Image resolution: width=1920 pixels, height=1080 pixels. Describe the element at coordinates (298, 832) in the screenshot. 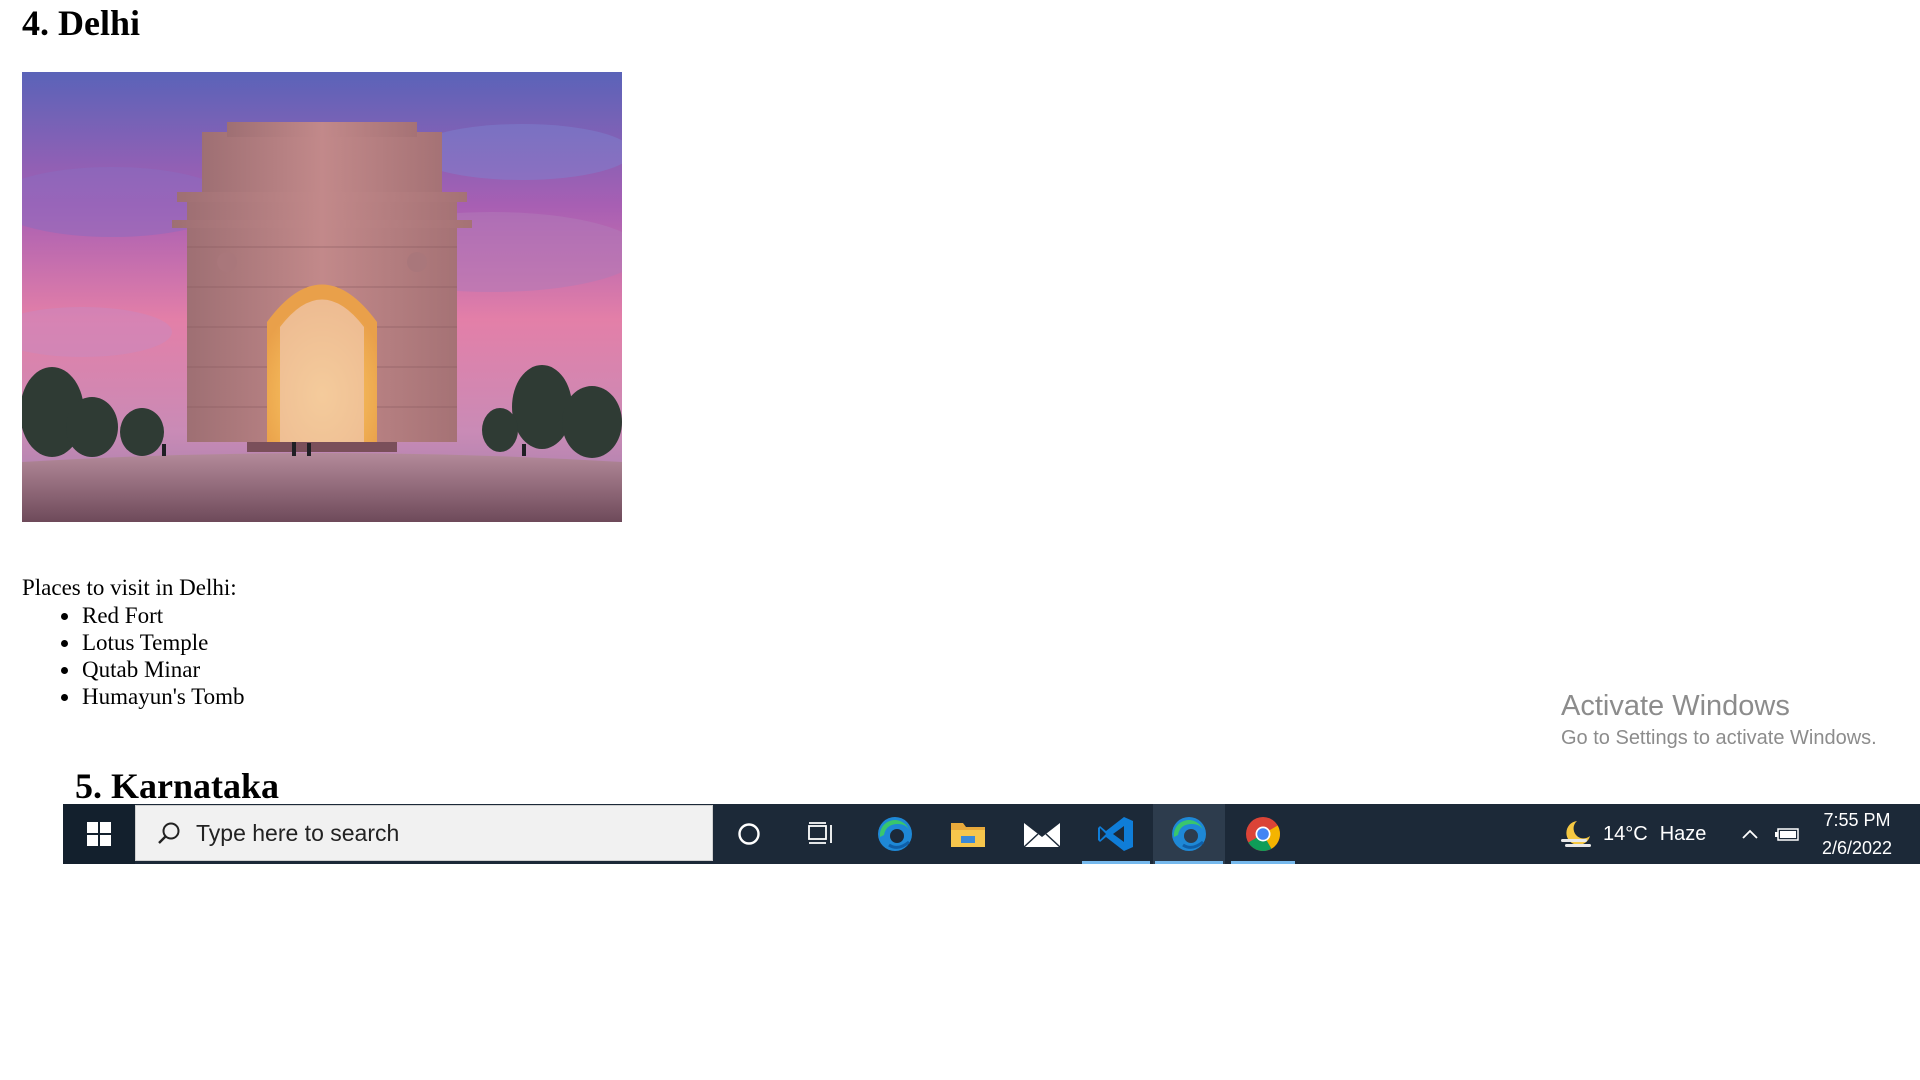

I see `search-placeholder: Type here to search` at that location.